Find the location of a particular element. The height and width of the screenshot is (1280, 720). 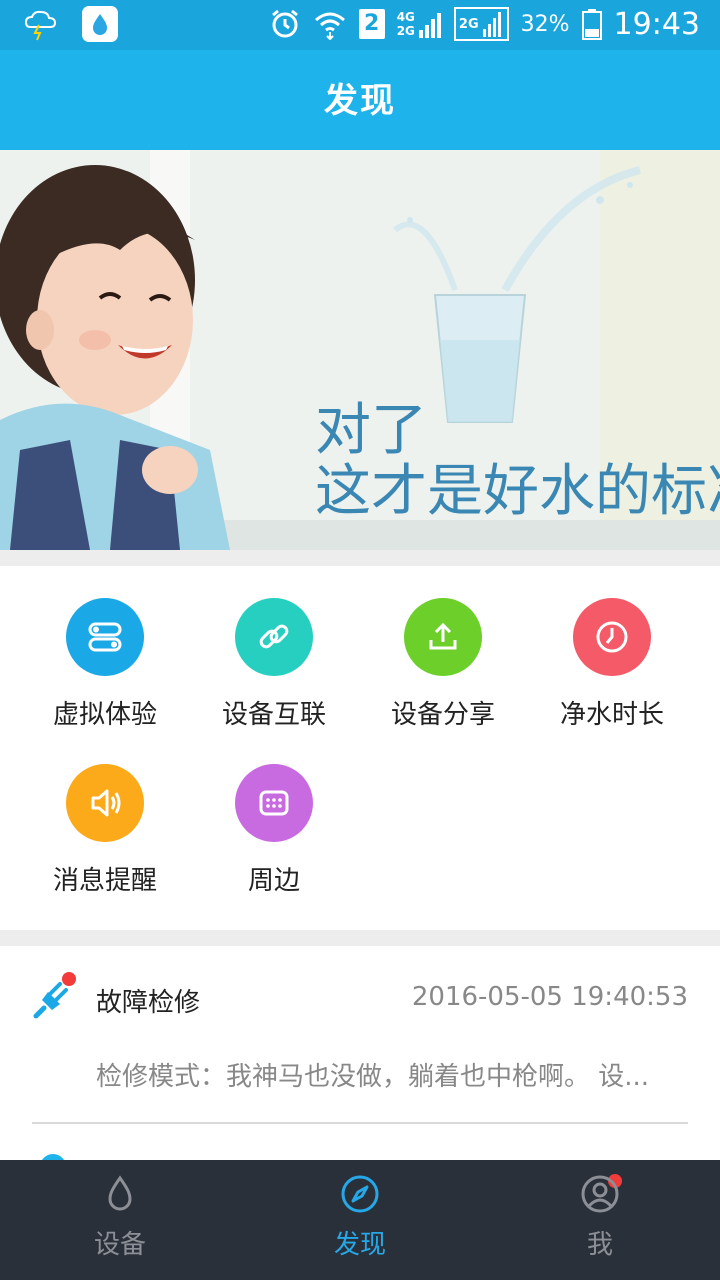

clock-icon is located at coordinates (612, 637).